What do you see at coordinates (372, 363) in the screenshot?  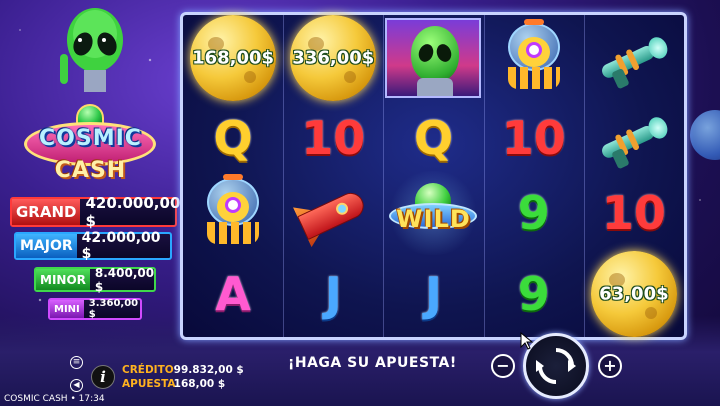 I see `place-bet-message: ¡HAGA SU APUESTA!` at bounding box center [372, 363].